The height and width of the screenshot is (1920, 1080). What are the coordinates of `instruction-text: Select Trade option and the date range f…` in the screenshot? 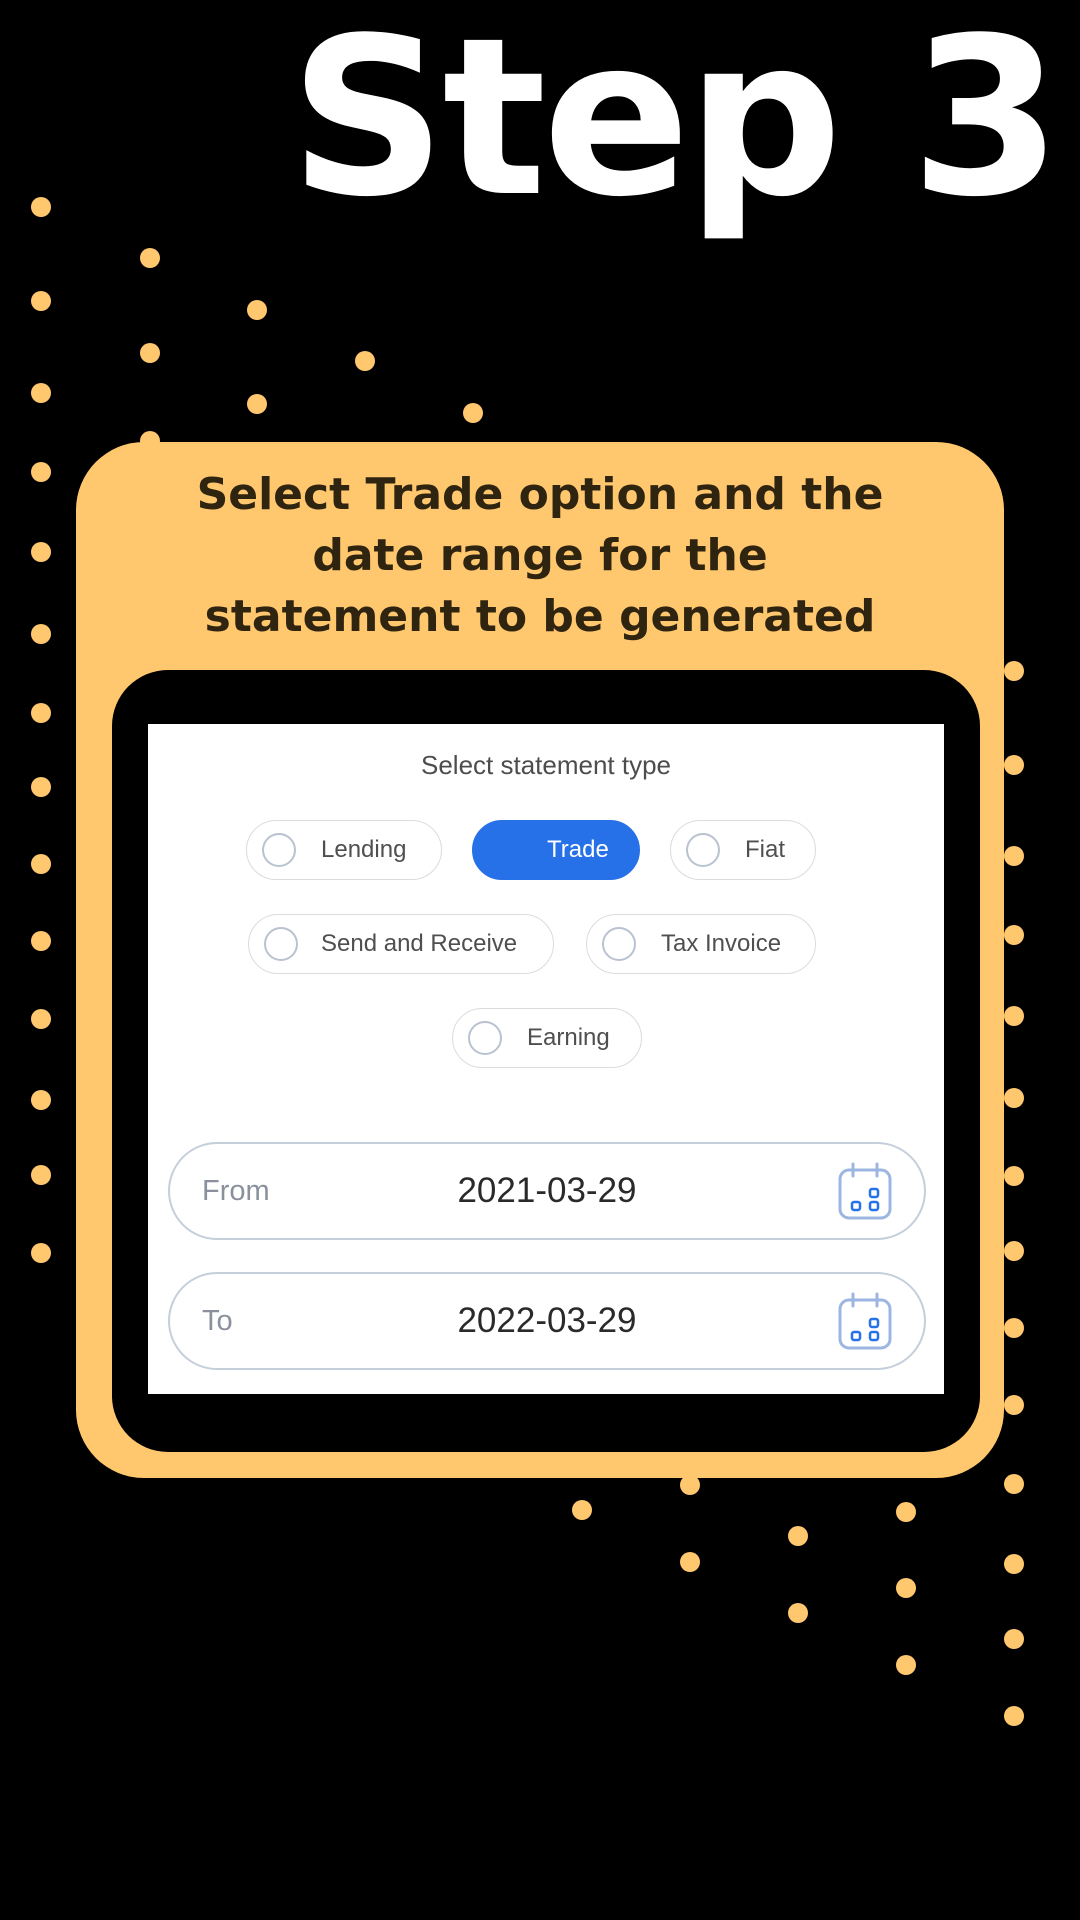 It's located at (540, 555).